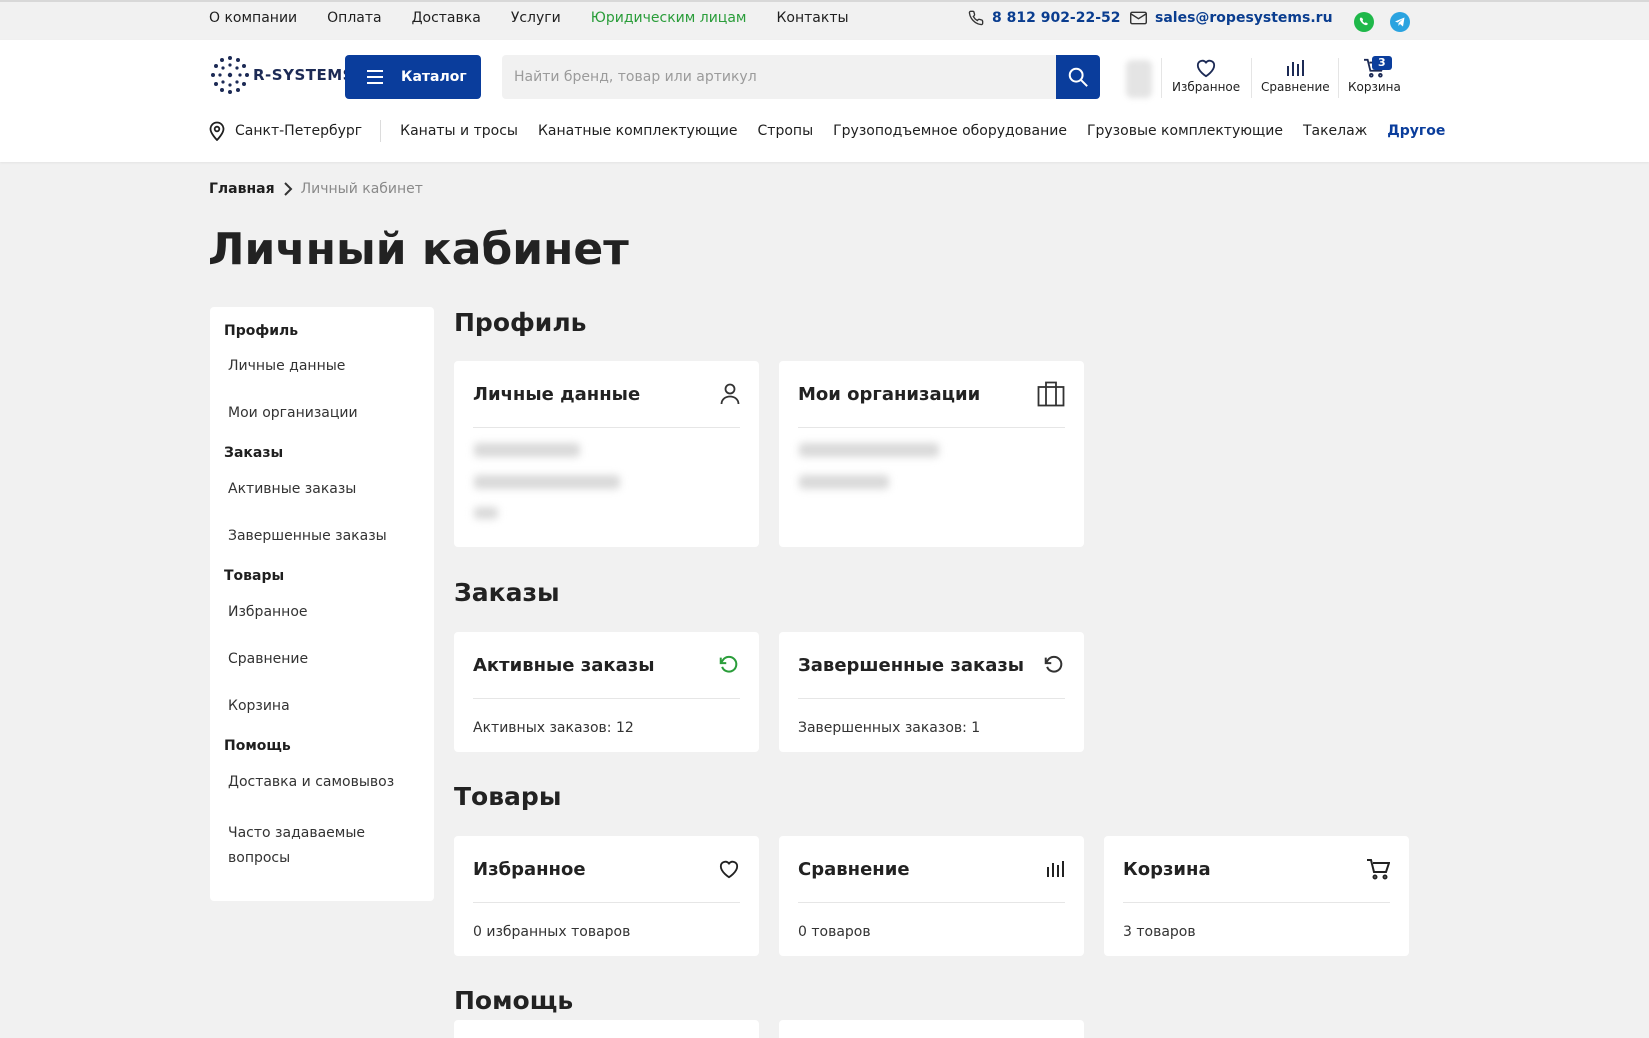 This screenshot has width=1649, height=1038. I want to click on cart-count-badge: 3, so click(1382, 63).